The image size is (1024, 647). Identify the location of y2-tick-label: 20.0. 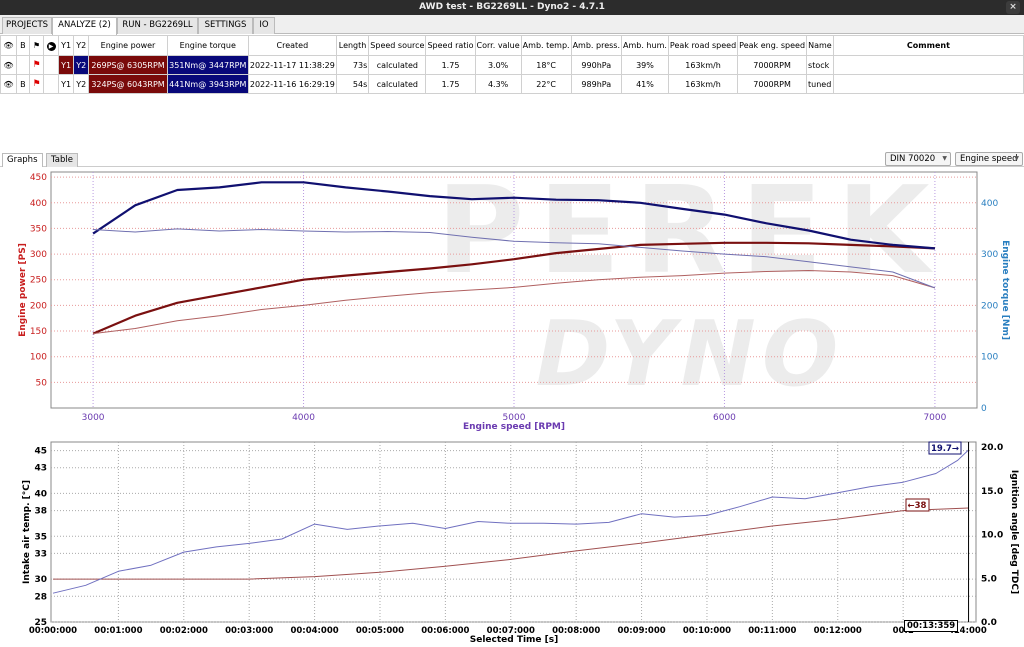
(992, 448).